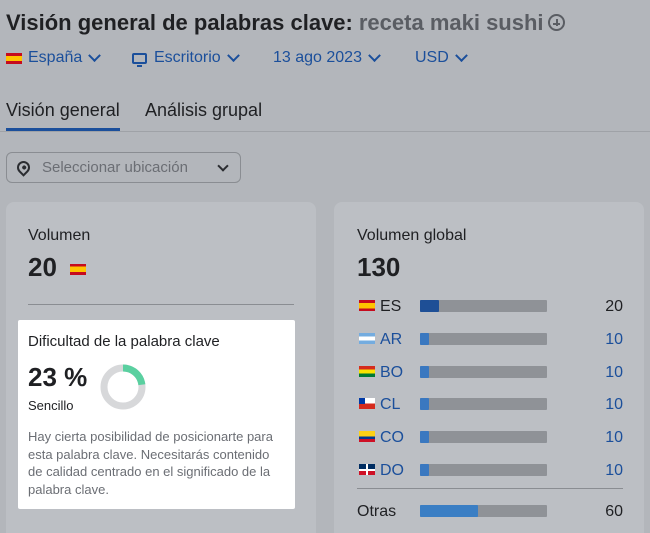 The height and width of the screenshot is (533, 650). Describe the element at coordinates (23, 167) in the screenshot. I see `location-pin-icon` at that location.